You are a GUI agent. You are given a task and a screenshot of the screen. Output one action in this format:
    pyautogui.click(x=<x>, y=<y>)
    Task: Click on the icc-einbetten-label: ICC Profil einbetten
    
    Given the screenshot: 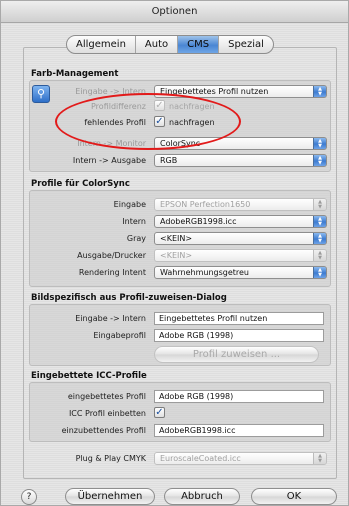 What is the action you would take?
    pyautogui.click(x=107, y=413)
    